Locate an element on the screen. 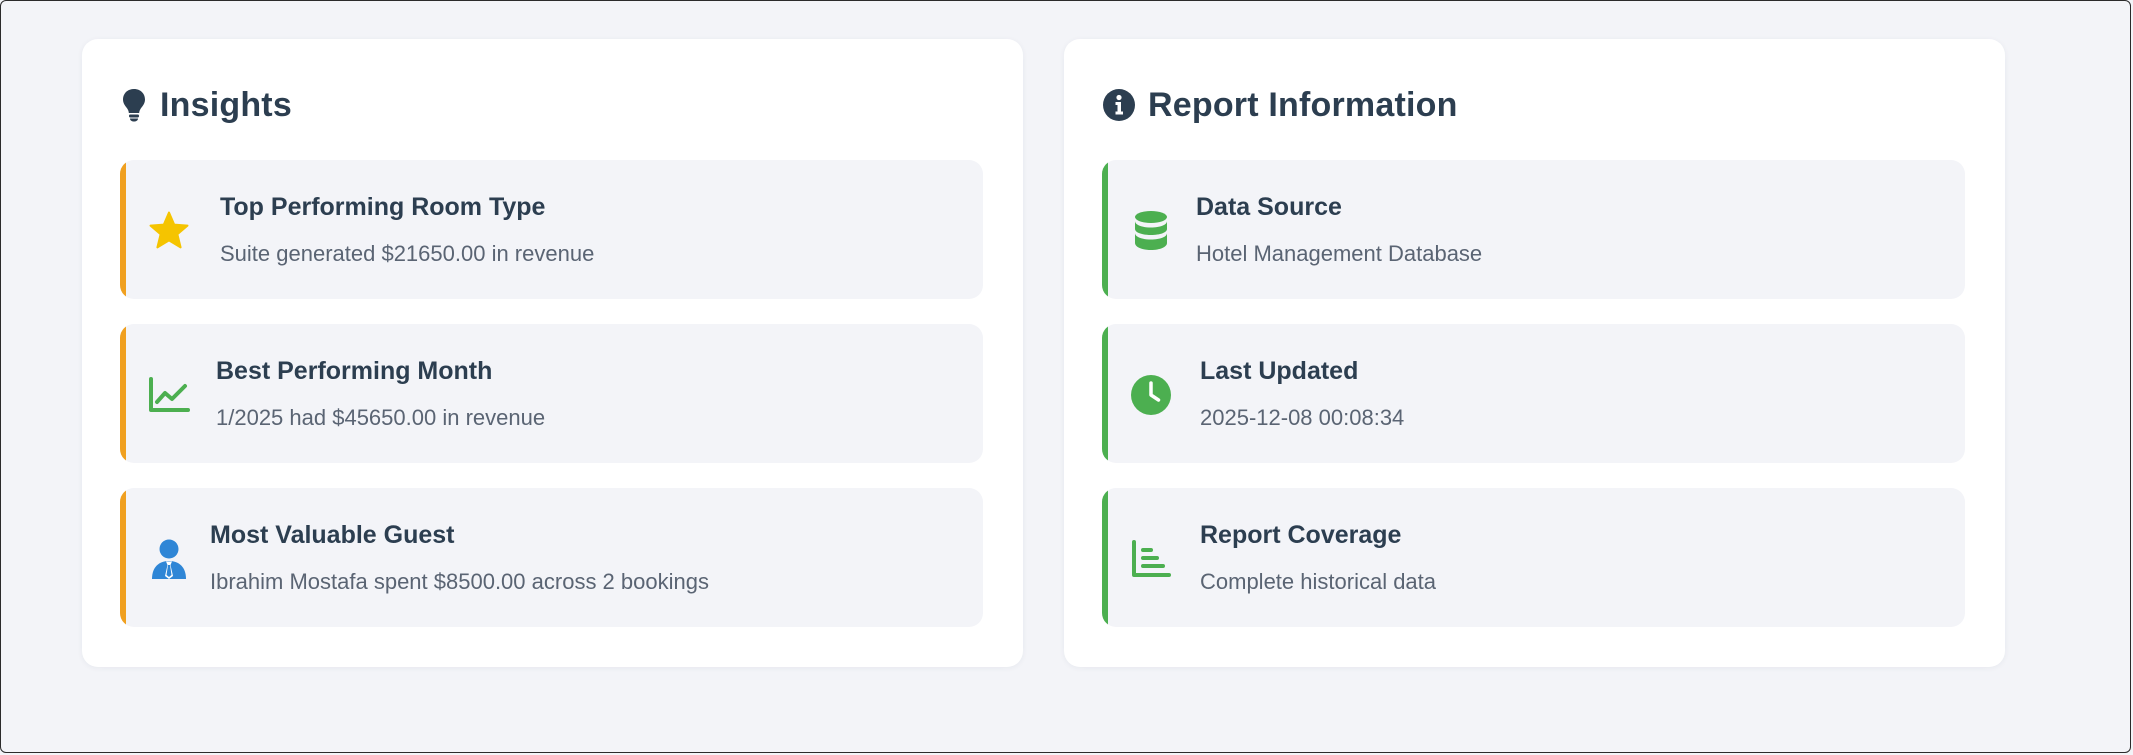 This screenshot has width=2133, height=755. bar-chart-icon is located at coordinates (1151, 559).